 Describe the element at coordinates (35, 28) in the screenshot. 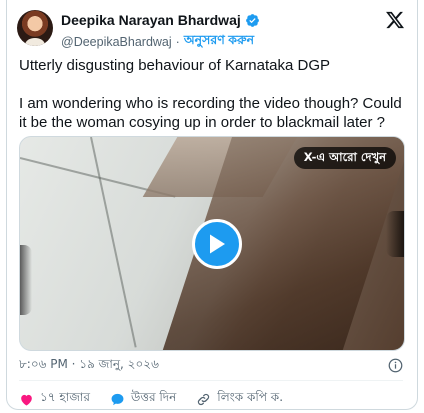

I see `author-avatar` at that location.